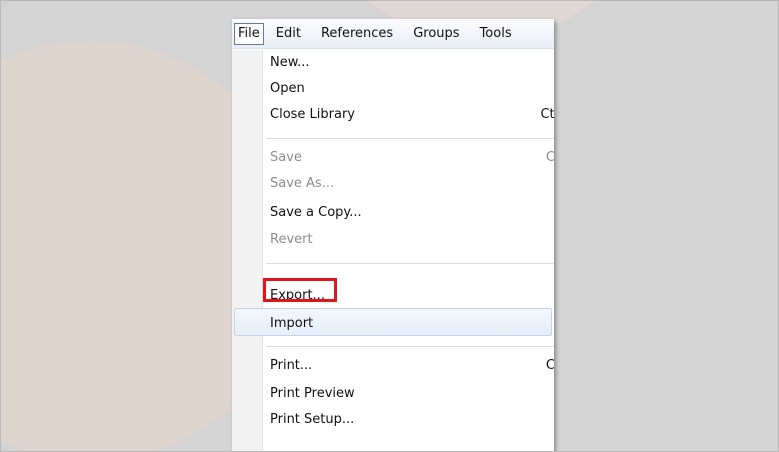 The image size is (779, 452). Describe the element at coordinates (549, 365) in the screenshot. I see `shortcut-print: Ct` at that location.